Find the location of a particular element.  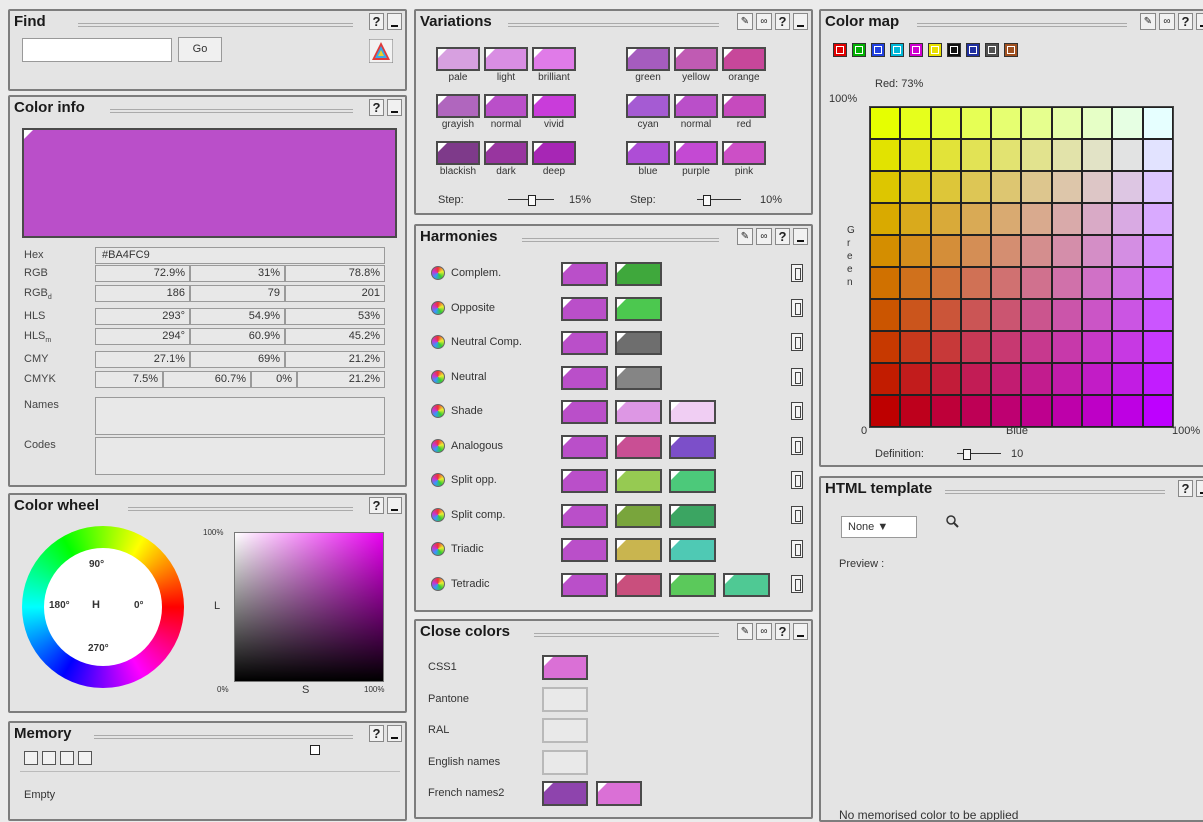

memory-save-icon is located at coordinates (31, 758).